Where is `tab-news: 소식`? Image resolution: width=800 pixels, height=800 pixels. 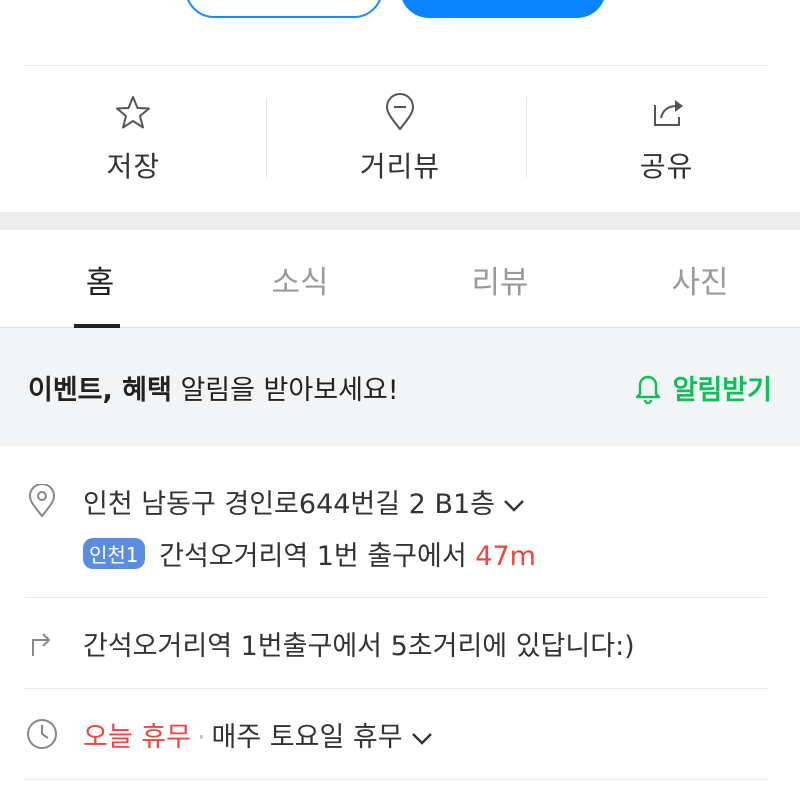 tab-news: 소식 is located at coordinates (300, 278).